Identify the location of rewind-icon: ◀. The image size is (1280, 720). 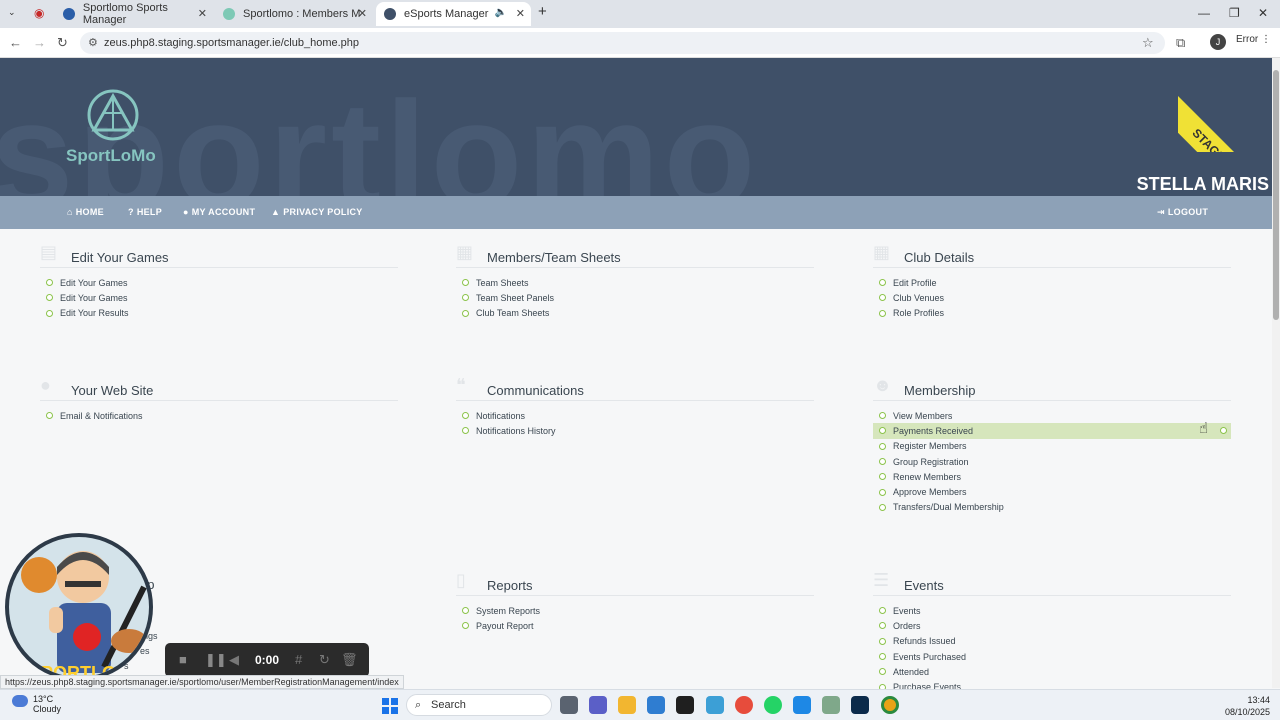
(234, 660).